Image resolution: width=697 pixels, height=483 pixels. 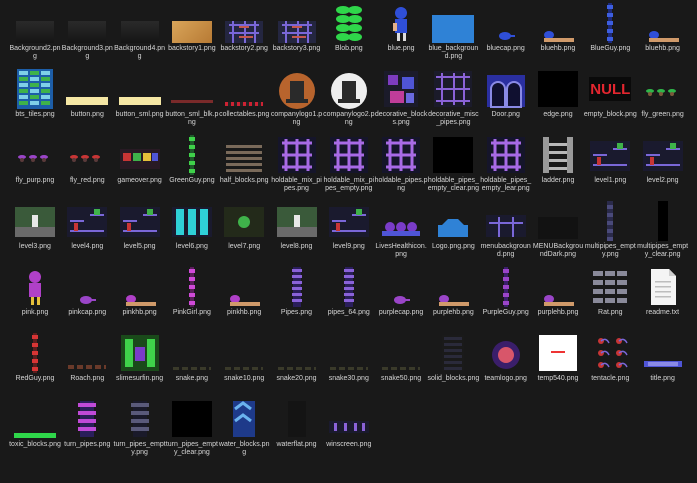 What do you see at coordinates (506, 94) in the screenshot?
I see `file-item: Door.png` at bounding box center [506, 94].